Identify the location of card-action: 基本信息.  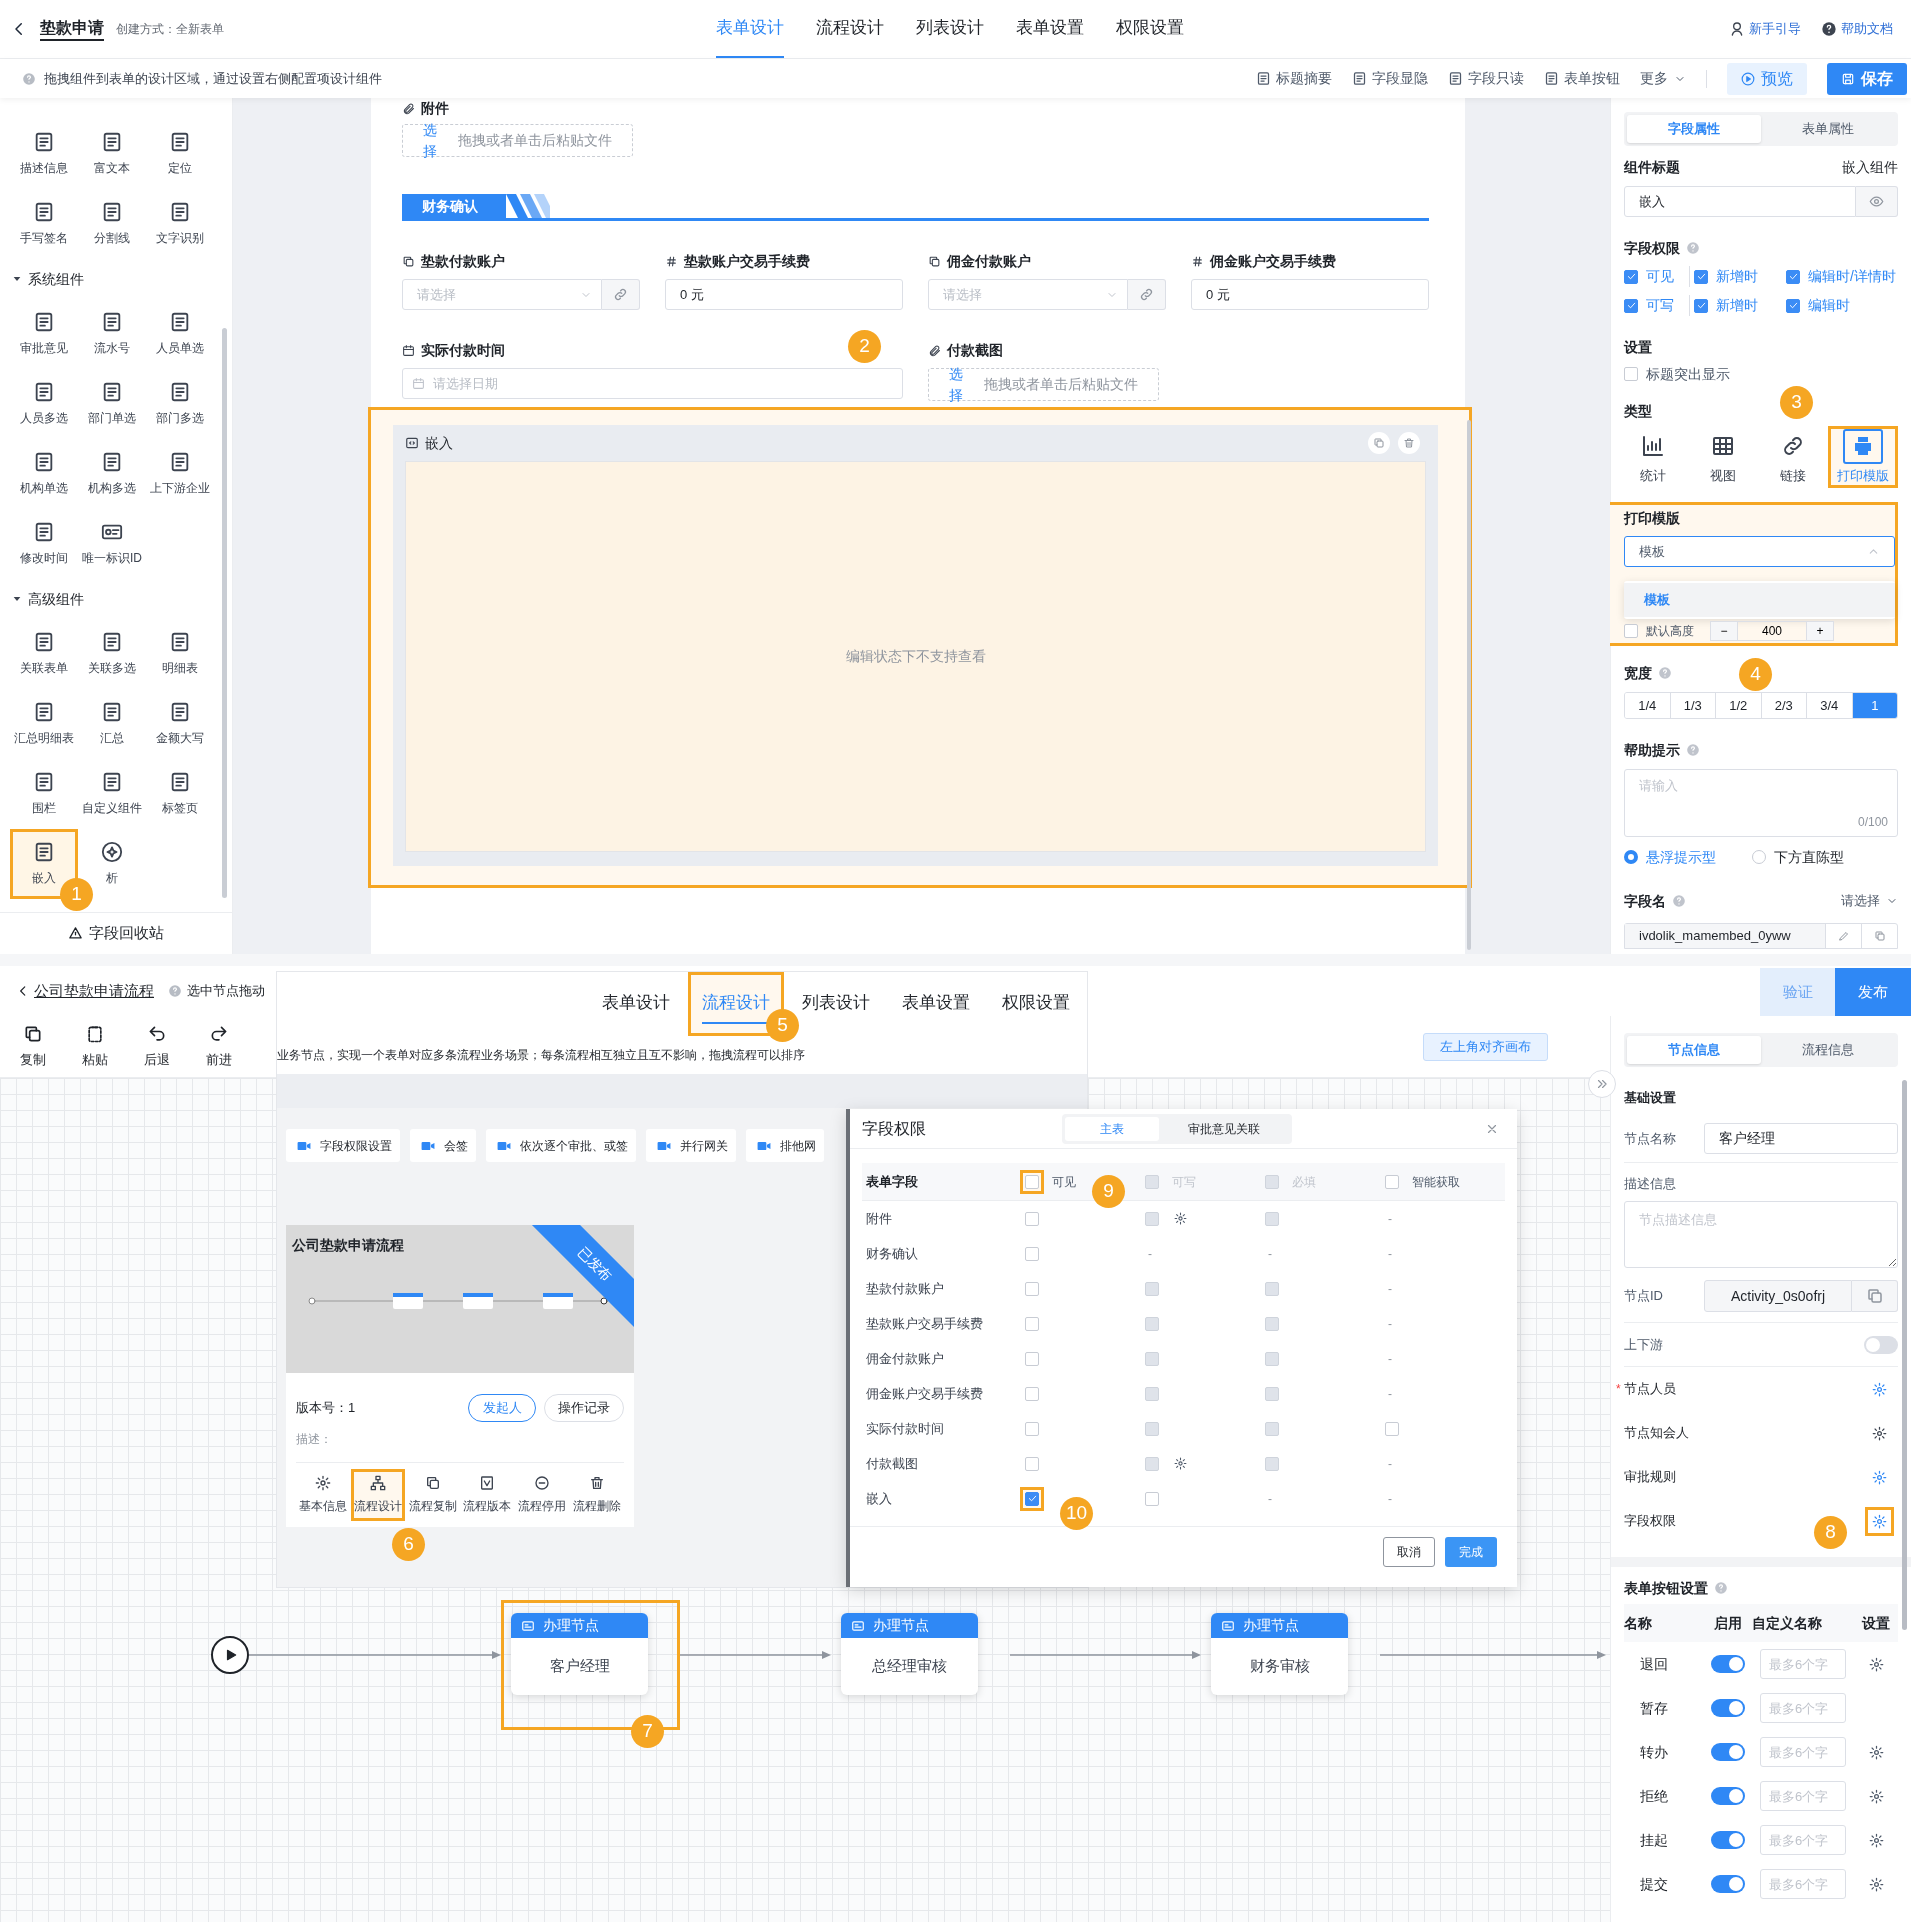
(323, 1495).